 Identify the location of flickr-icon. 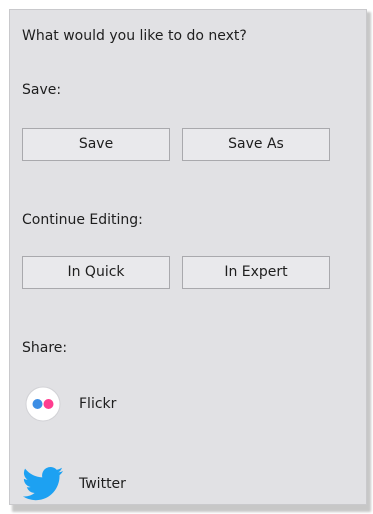
(43, 404).